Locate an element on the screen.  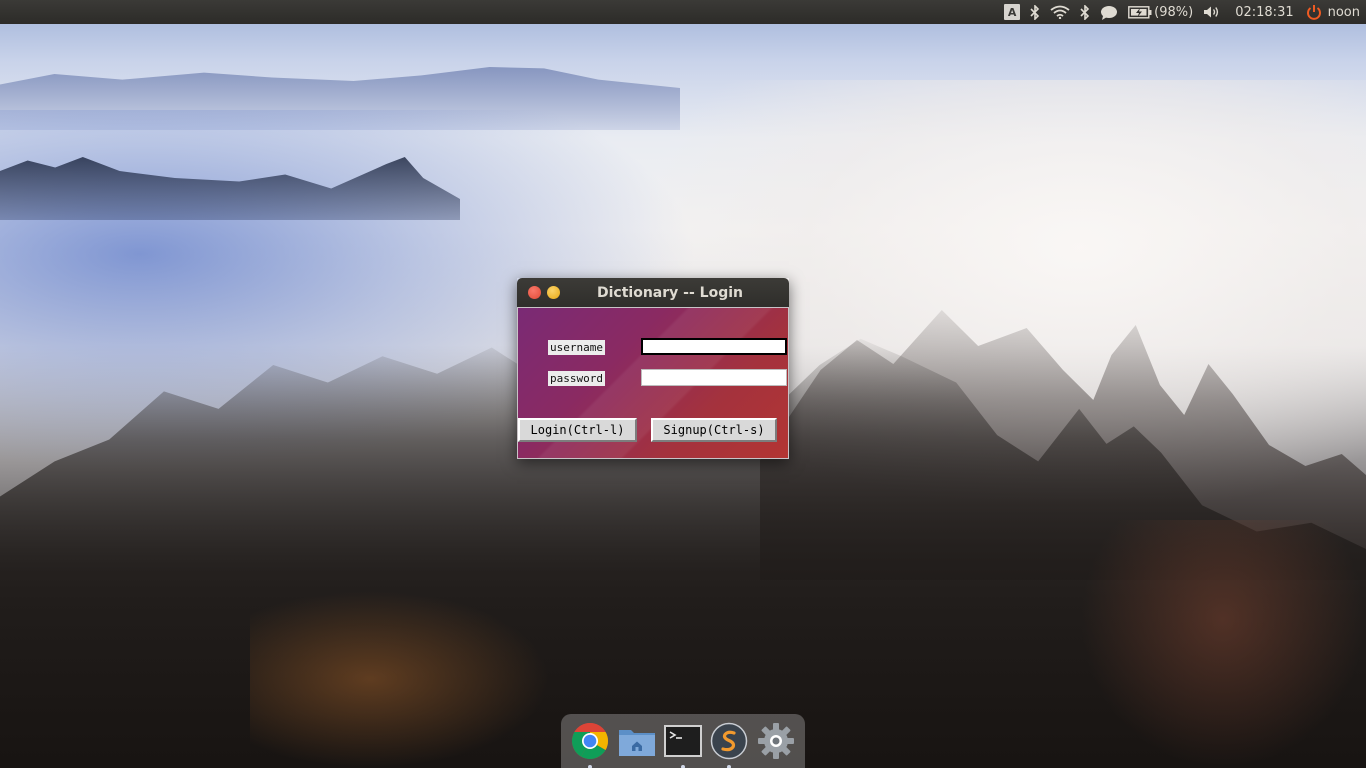
battery-icon is located at coordinates (1140, 12).